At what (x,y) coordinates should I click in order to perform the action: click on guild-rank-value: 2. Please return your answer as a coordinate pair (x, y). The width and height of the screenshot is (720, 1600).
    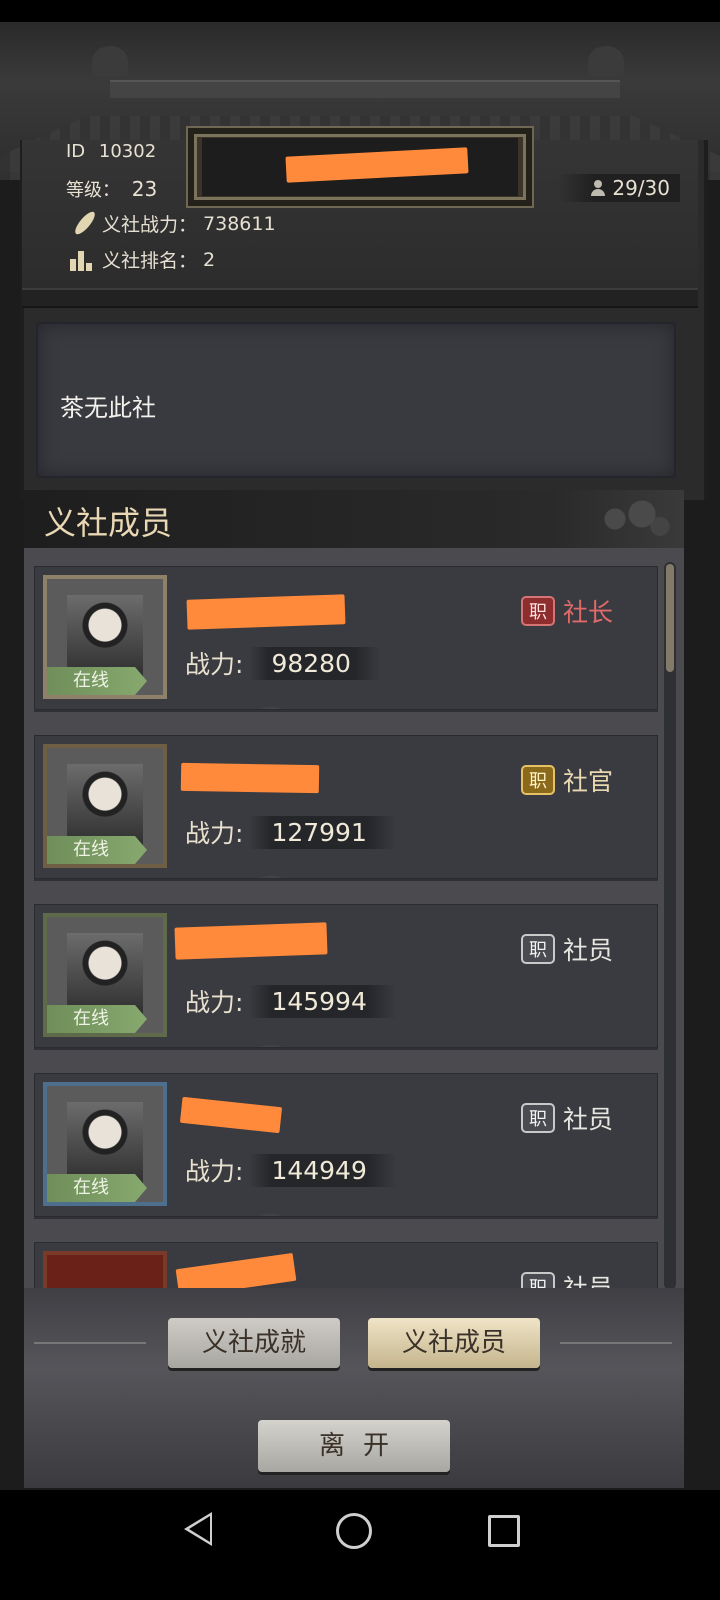
    Looking at the image, I should click on (209, 259).